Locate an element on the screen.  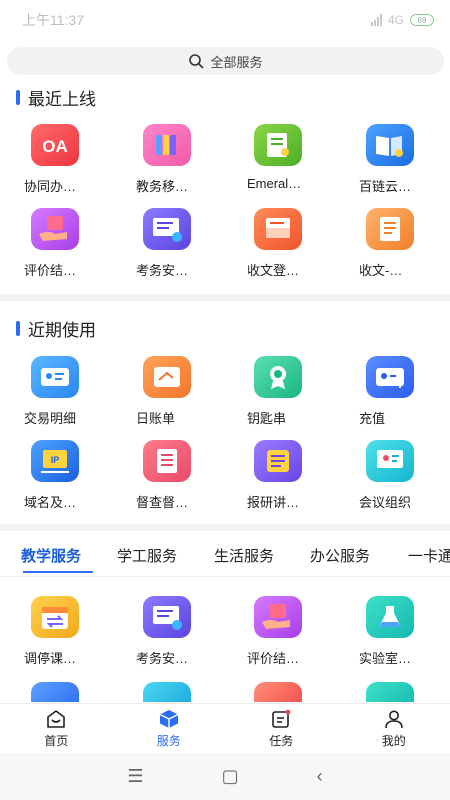
service-item: 钥匙串 is located at coordinates (303, 391).